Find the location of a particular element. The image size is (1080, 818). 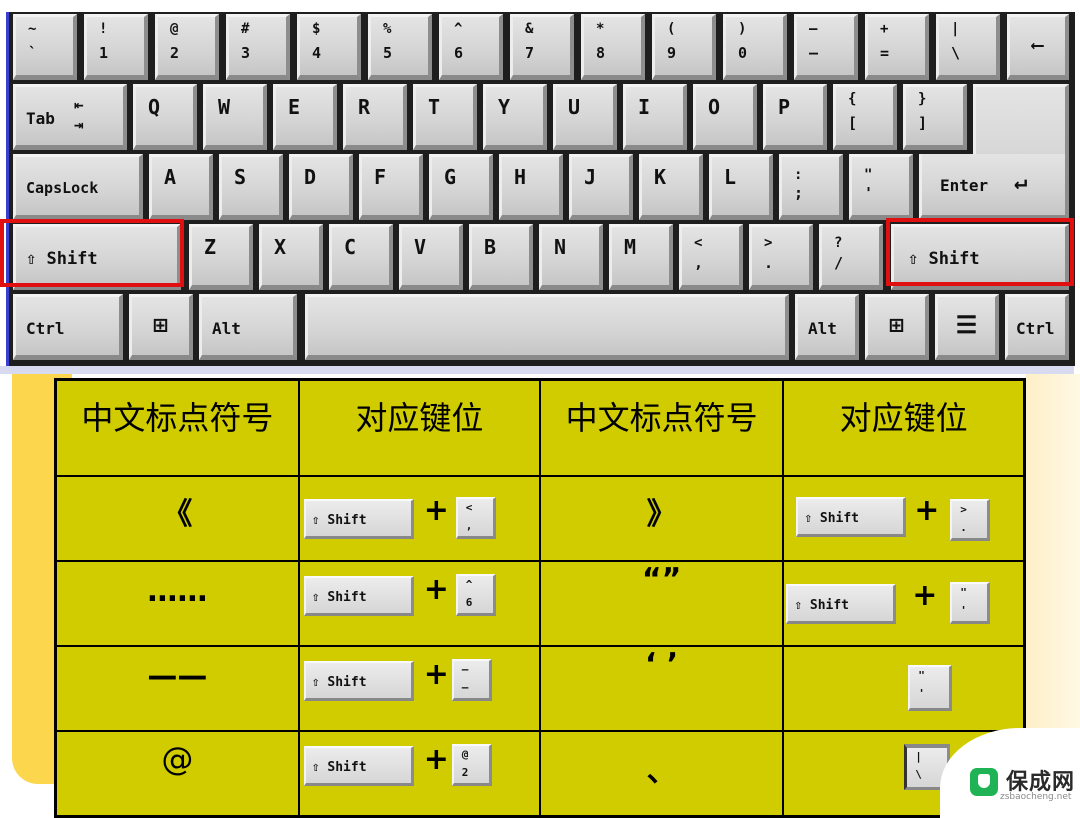

table-row: —— ⇧ Shift + — – ‘ ’ " ' is located at coordinates (540, 688).